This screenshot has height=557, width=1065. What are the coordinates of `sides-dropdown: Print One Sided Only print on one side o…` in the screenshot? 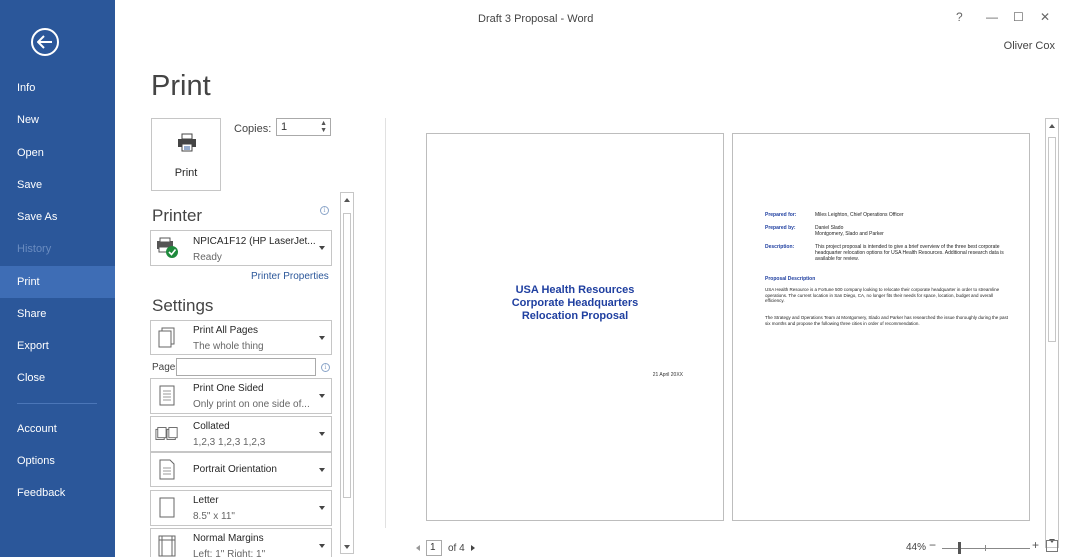 It's located at (241, 396).